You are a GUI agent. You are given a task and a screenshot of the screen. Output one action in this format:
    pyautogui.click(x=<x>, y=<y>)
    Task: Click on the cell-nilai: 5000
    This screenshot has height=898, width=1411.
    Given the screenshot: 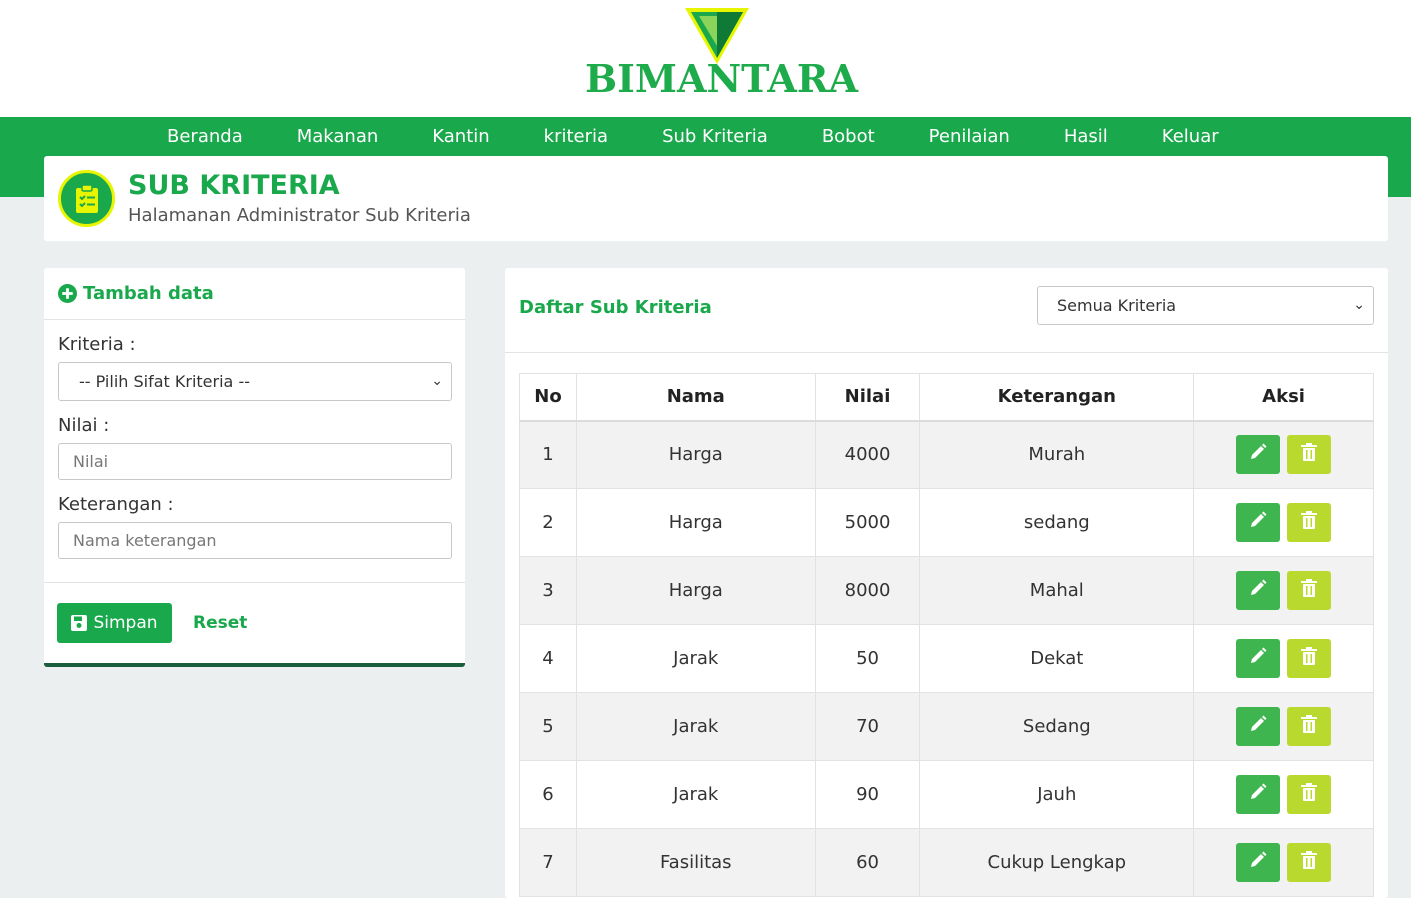 What is the action you would take?
    pyautogui.click(x=867, y=522)
    